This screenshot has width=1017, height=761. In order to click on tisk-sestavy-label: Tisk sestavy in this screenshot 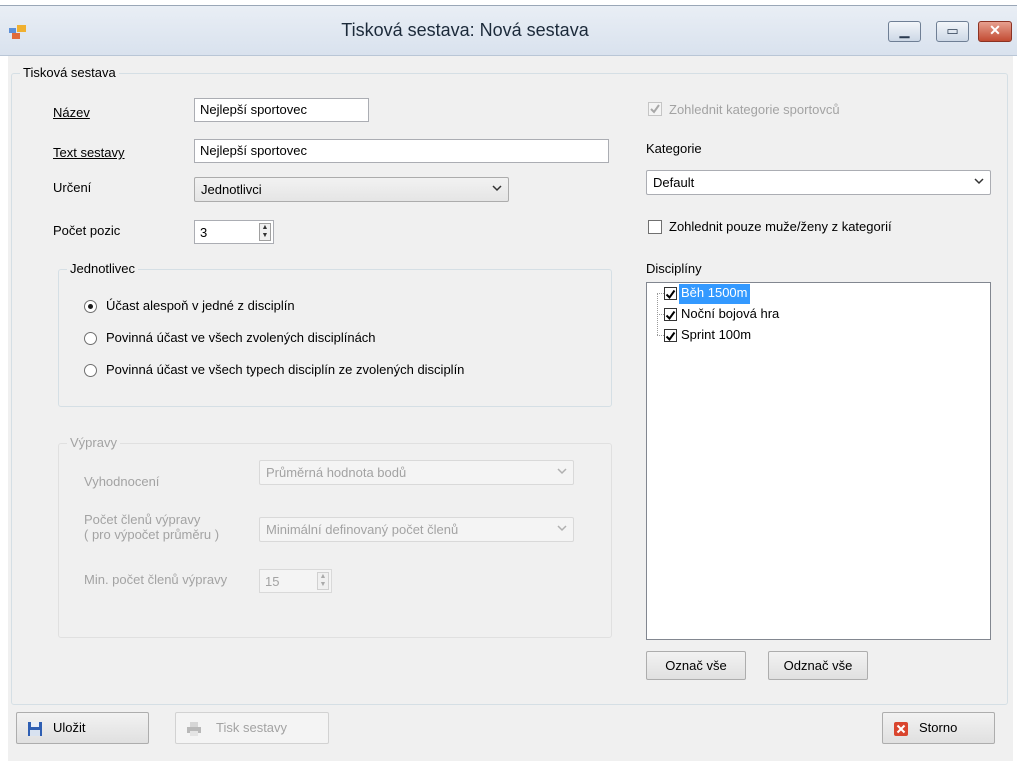, I will do `click(252, 727)`.